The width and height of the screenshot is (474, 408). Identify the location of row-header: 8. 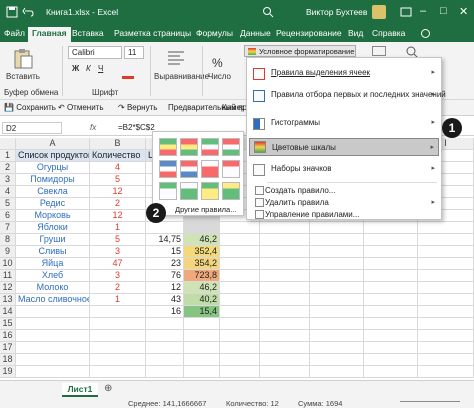
(8, 240).